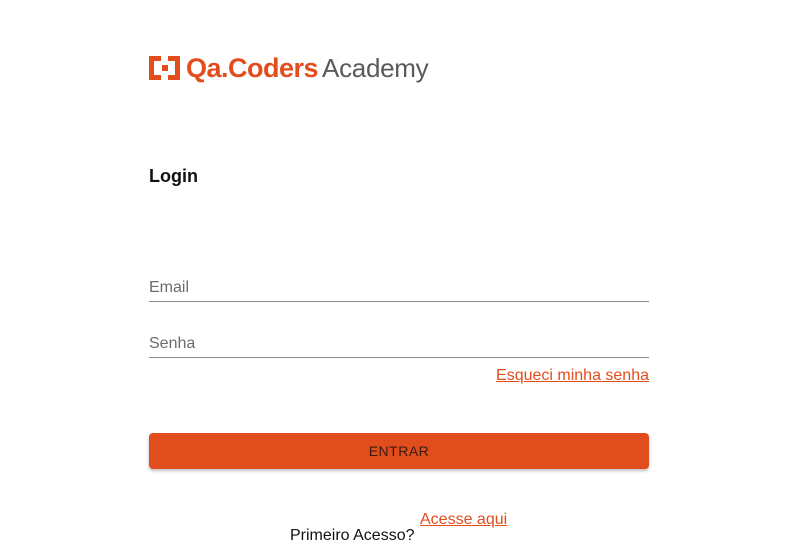 The height and width of the screenshot is (557, 807). What do you see at coordinates (572, 376) in the screenshot?
I see `forgot-password-link: Esqueci minha senha` at bounding box center [572, 376].